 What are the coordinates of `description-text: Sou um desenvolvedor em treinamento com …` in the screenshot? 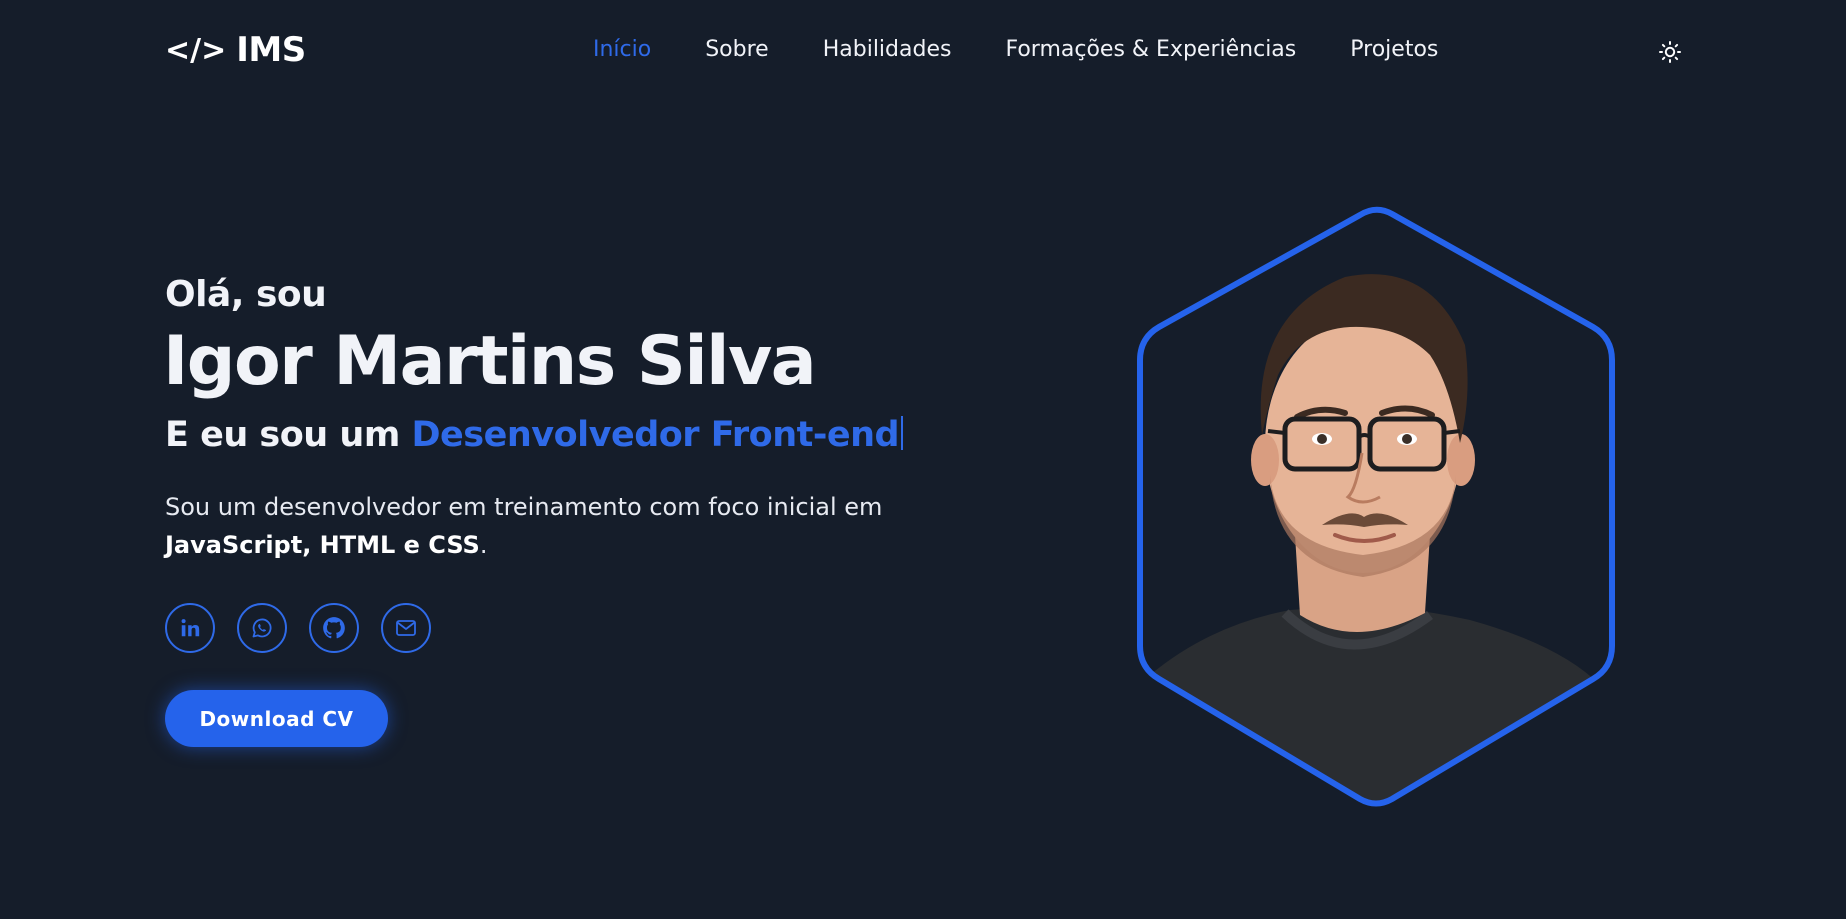 It's located at (524, 507).